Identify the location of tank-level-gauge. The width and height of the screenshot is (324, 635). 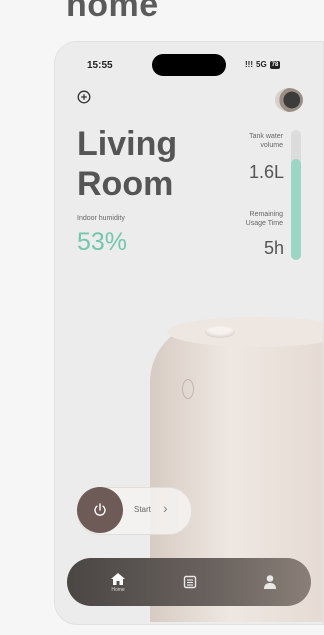
(296, 195).